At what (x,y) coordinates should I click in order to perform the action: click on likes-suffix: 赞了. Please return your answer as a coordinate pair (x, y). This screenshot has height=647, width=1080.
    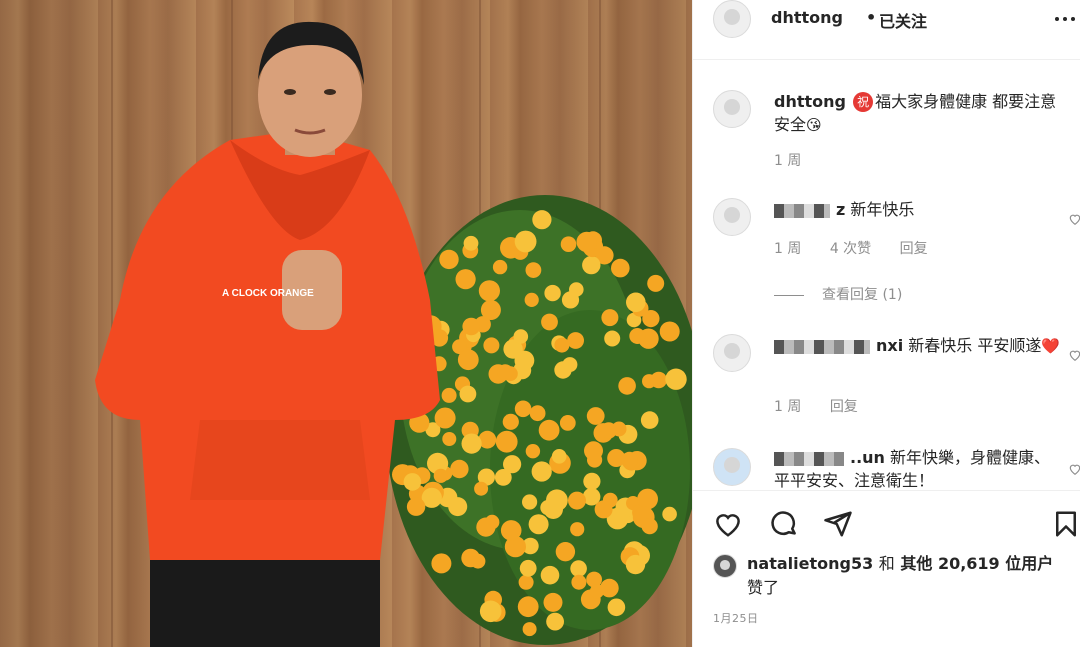
    Looking at the image, I should click on (763, 587).